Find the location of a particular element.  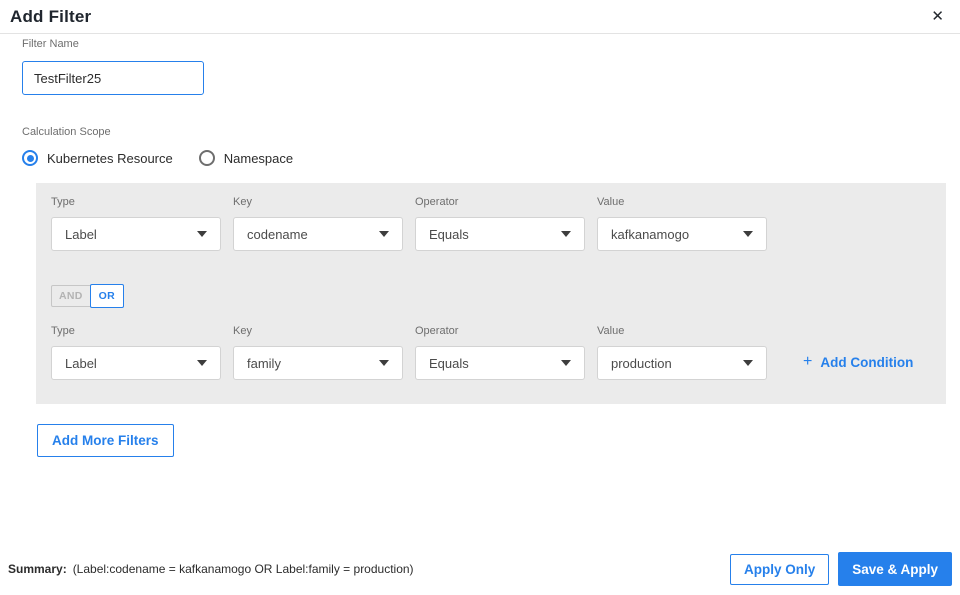

footer-actions: Apply Only Save & Apply is located at coordinates (840, 569).